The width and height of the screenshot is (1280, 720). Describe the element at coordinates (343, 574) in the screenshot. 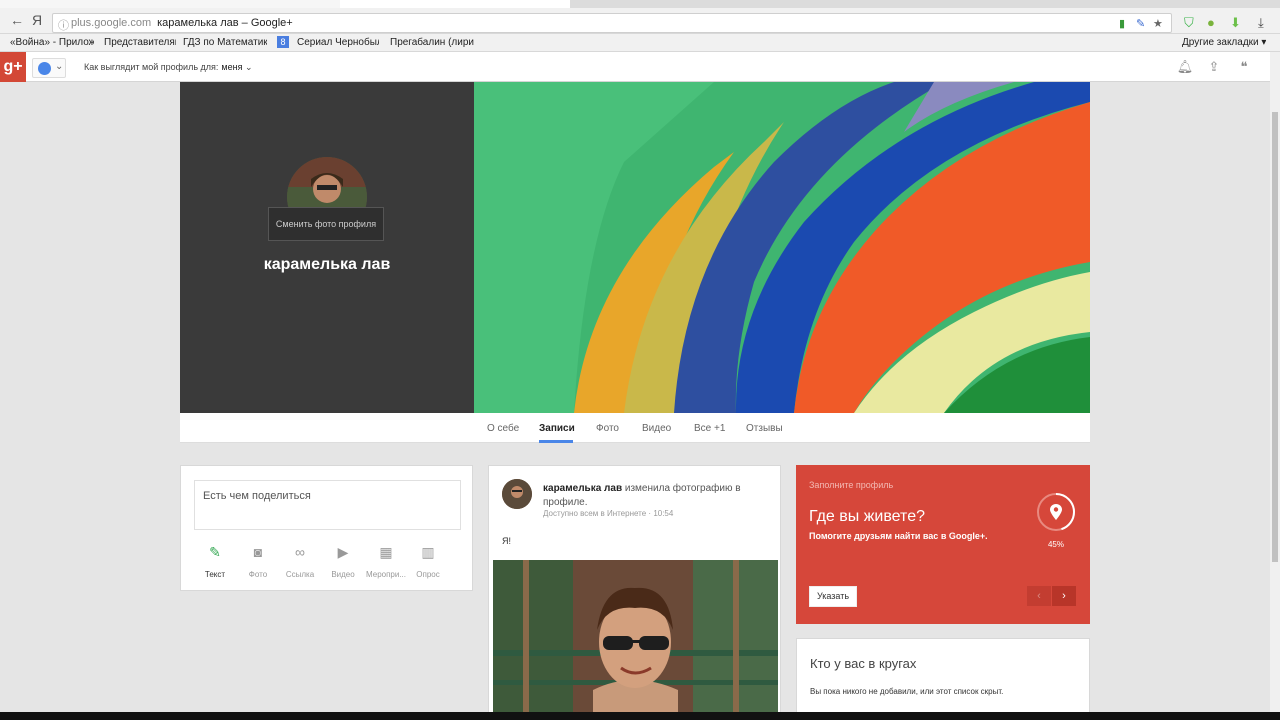

I see `share-option-label: Видео` at that location.